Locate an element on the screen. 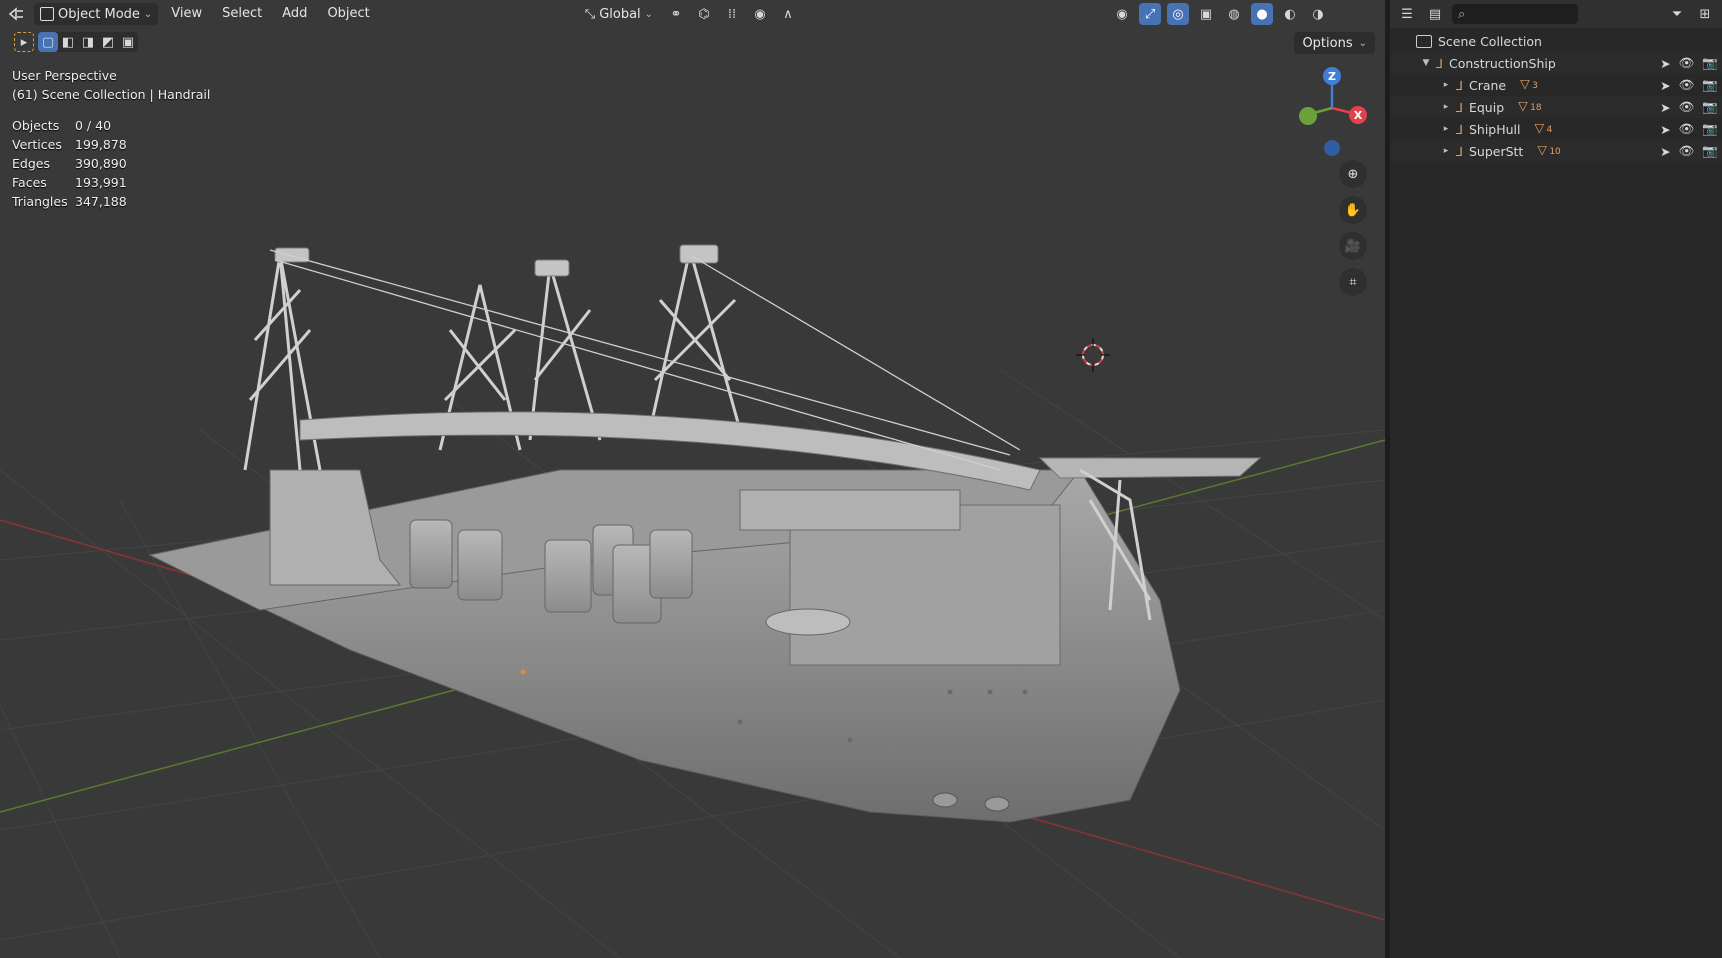 This screenshot has width=1722, height=958. xray-icon: ▣ is located at coordinates (1206, 14).